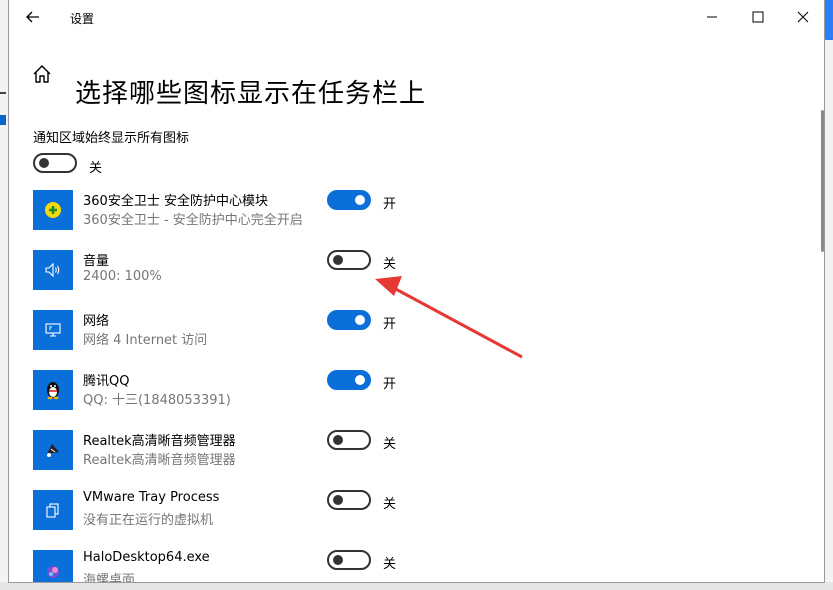 This screenshot has height=590, width=833. Describe the element at coordinates (159, 441) in the screenshot. I see `item-name: Realtek高清晰音频管理器` at that location.